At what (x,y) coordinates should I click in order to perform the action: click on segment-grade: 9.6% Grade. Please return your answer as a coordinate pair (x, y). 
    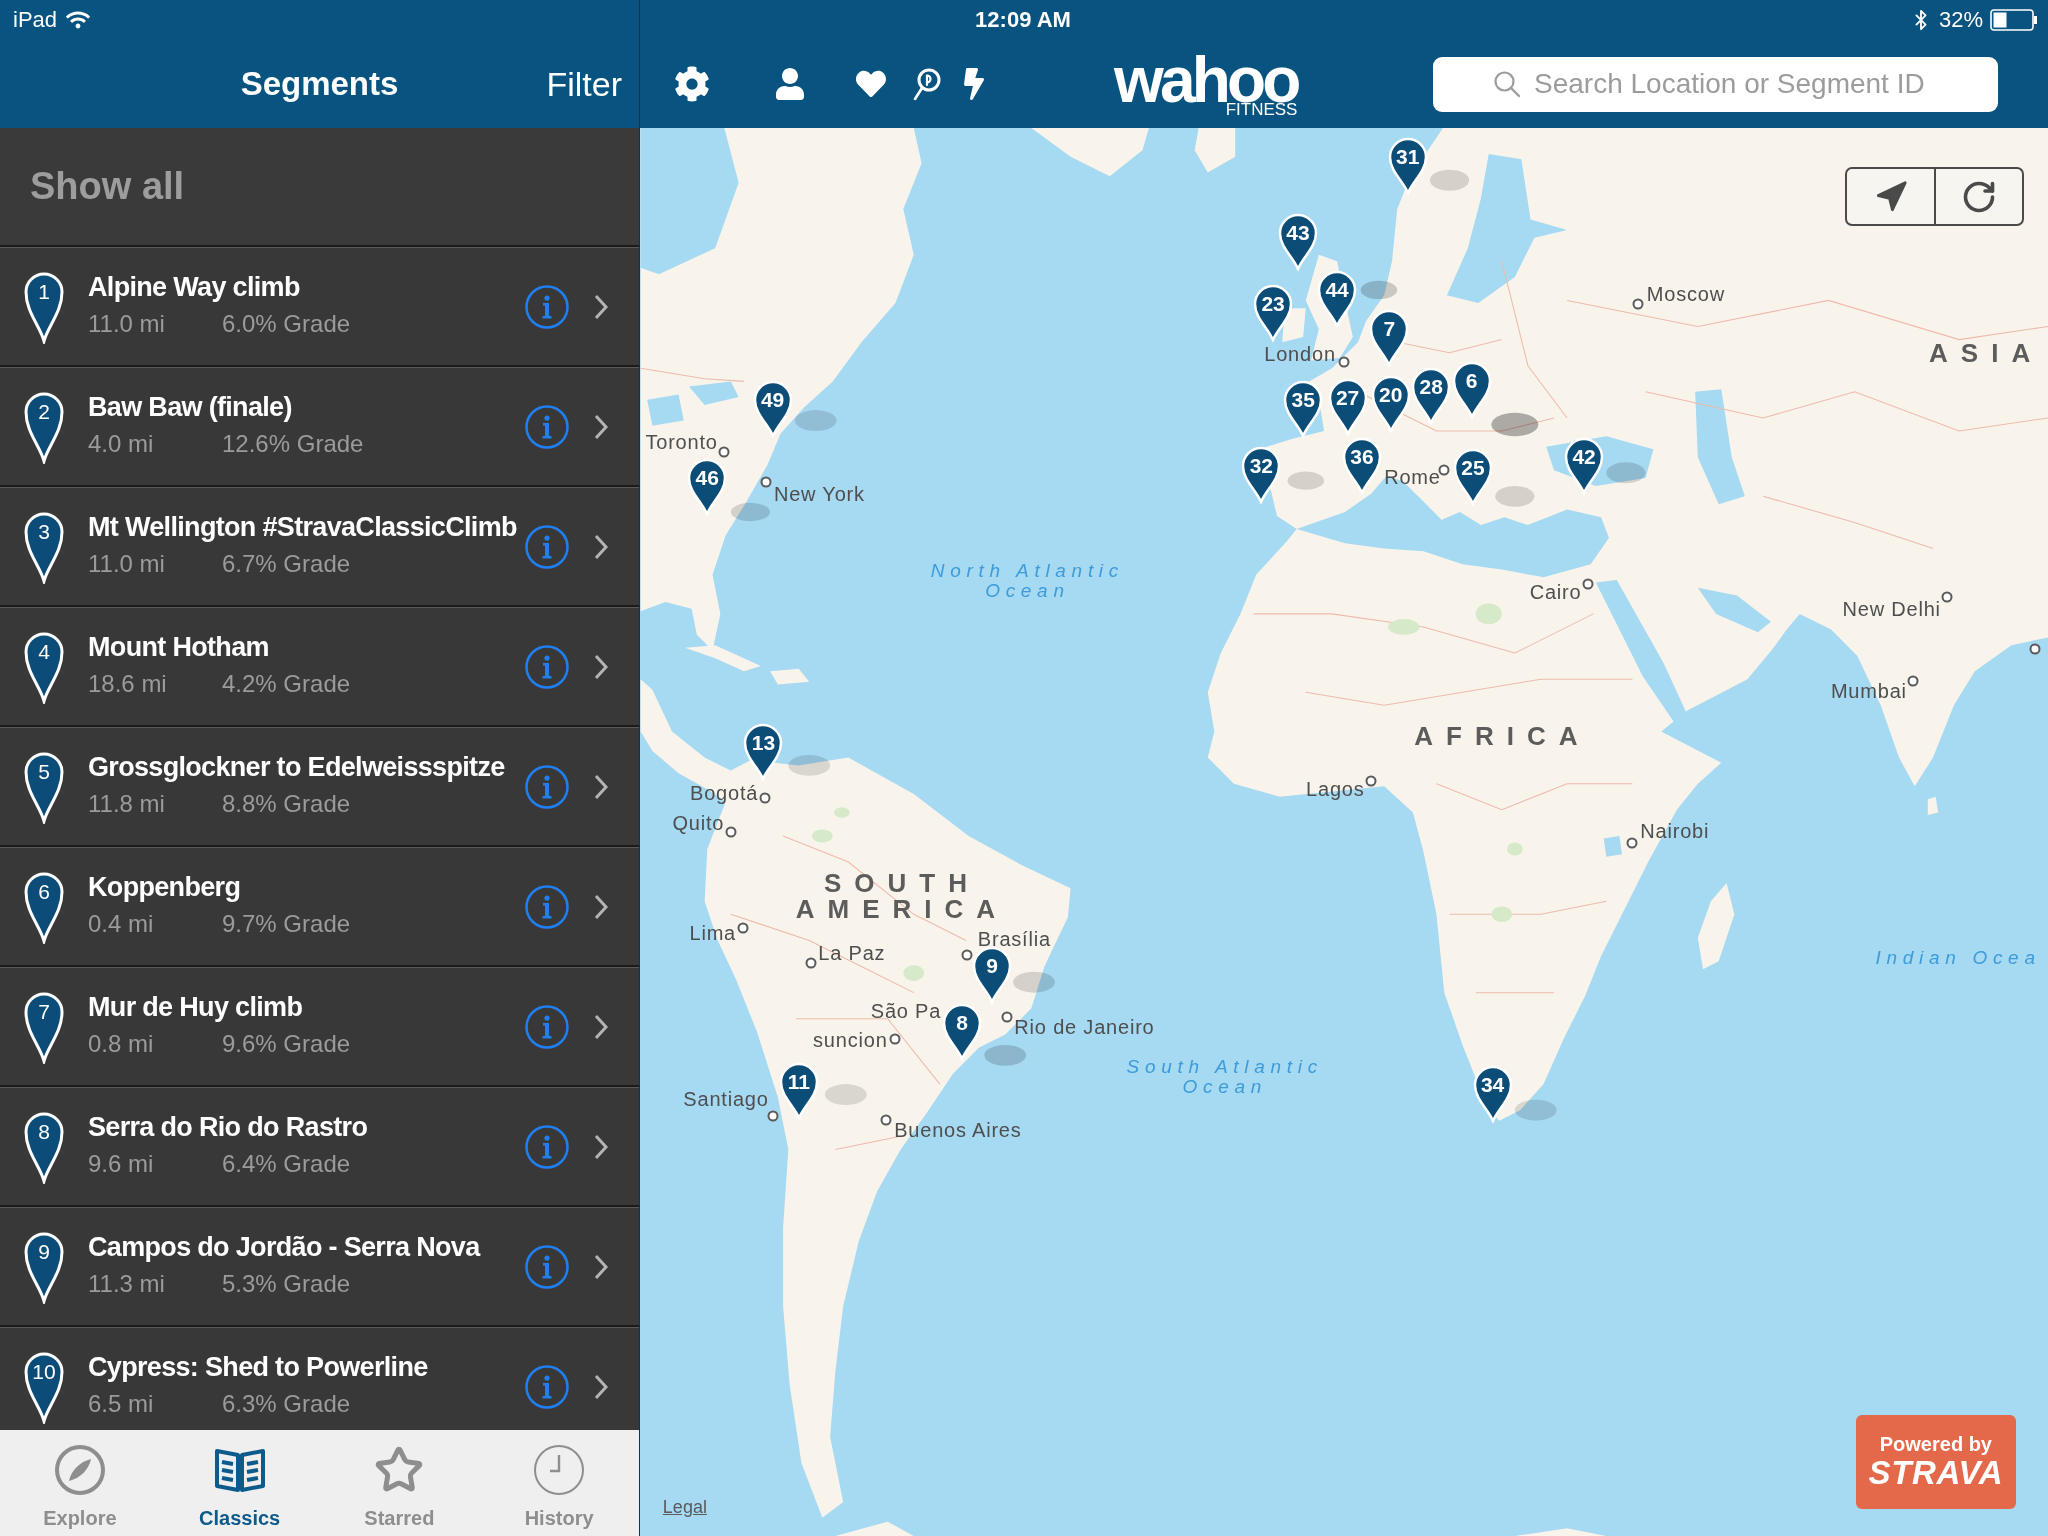
    Looking at the image, I should click on (286, 1044).